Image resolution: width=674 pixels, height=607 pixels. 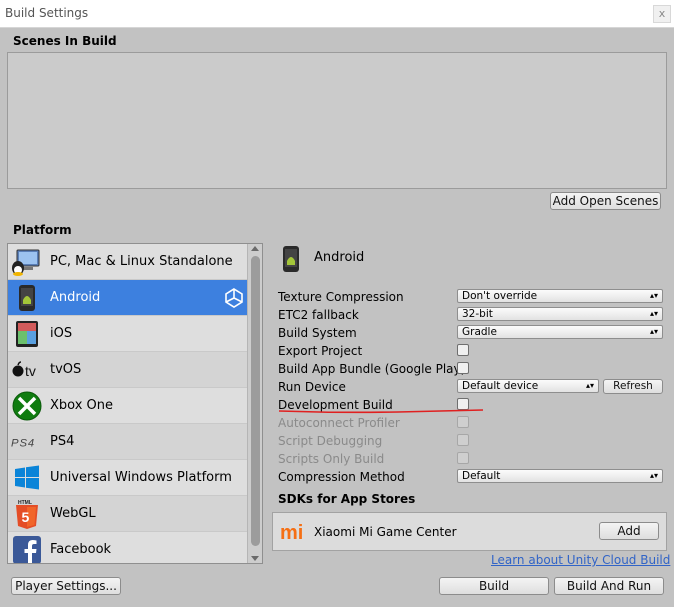 What do you see at coordinates (26, 517) in the screenshot?
I see `svg-text: 5` at bounding box center [26, 517].